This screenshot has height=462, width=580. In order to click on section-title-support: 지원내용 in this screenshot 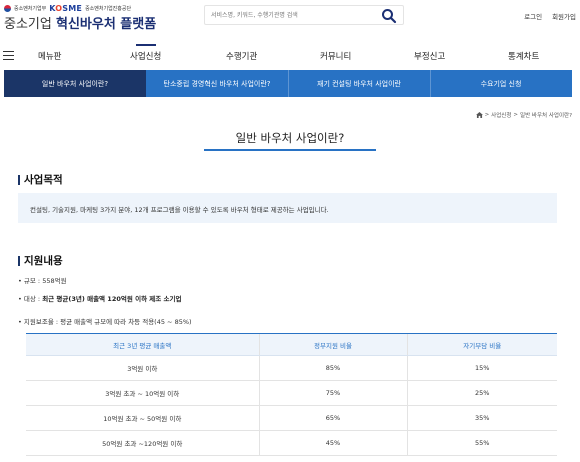, I will do `click(40, 260)`.